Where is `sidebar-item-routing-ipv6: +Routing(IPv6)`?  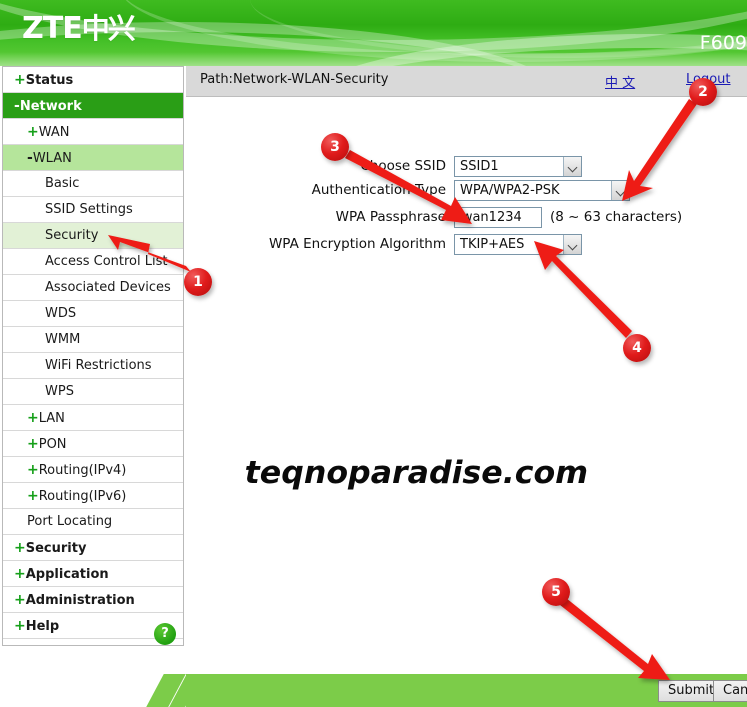 sidebar-item-routing-ipv6: +Routing(IPv6) is located at coordinates (93, 496).